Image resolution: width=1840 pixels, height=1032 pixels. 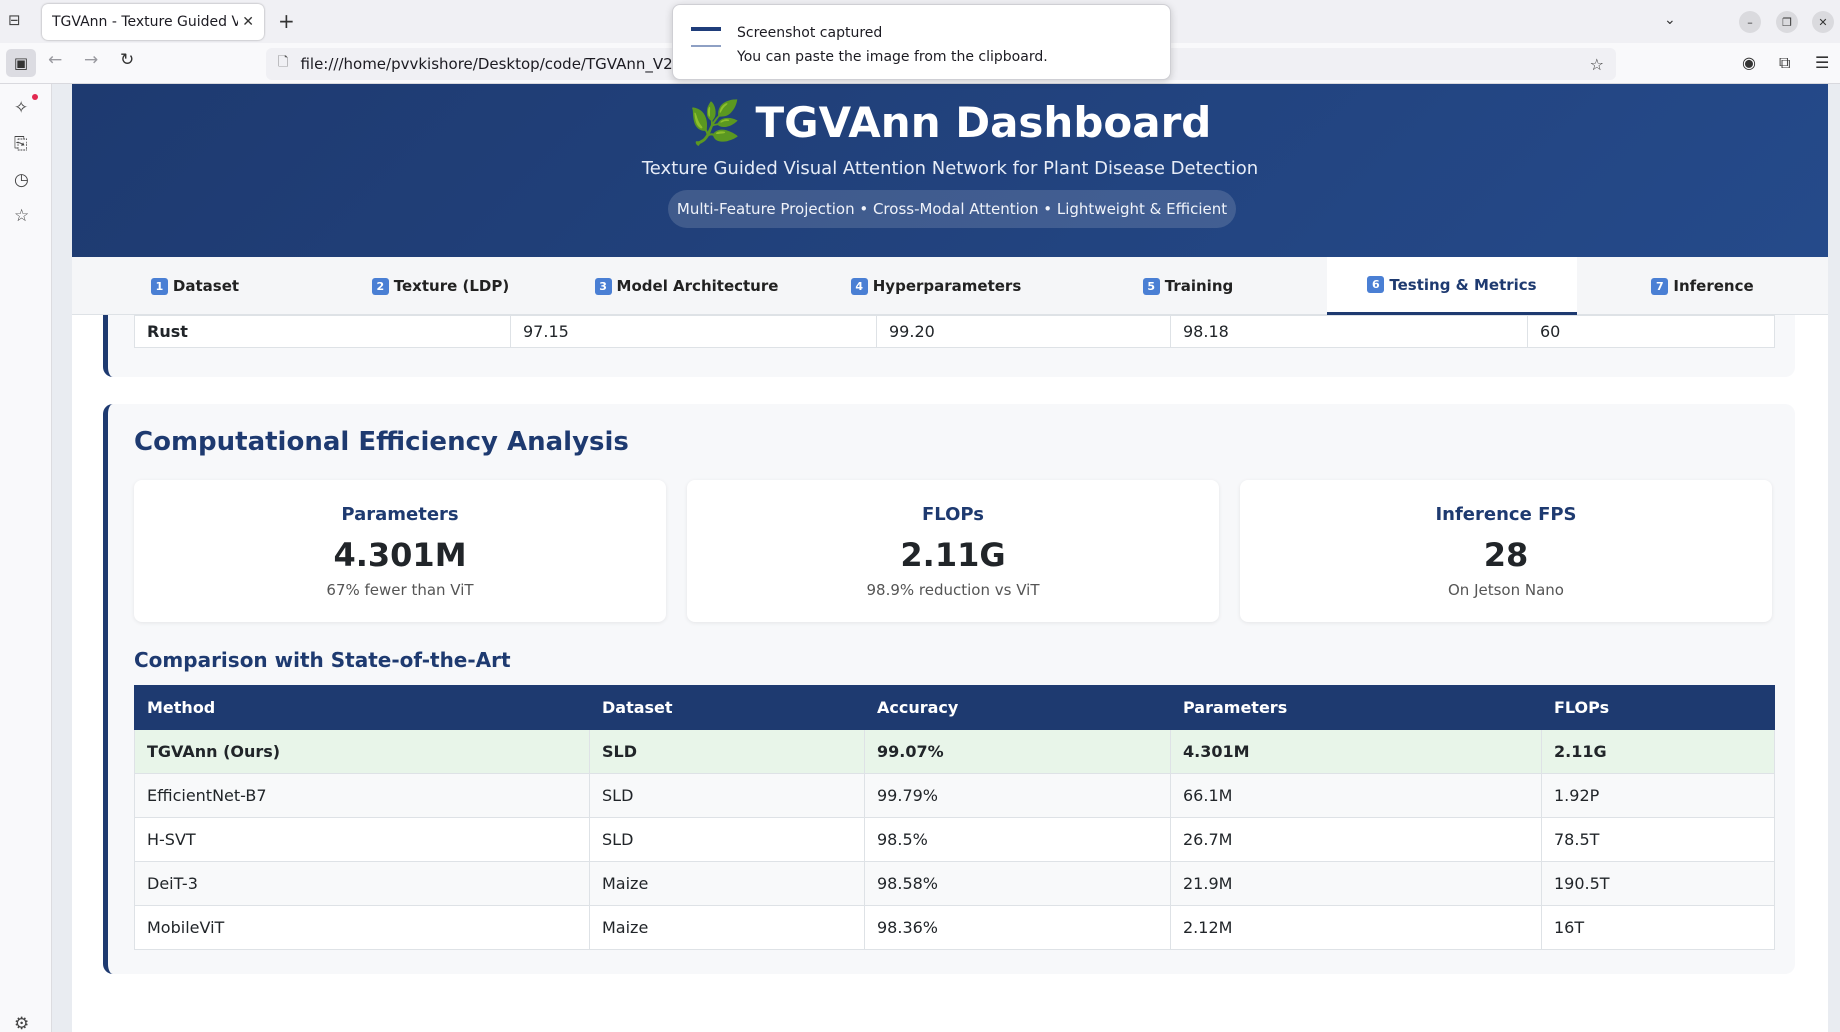 I want to click on tab-list-icon: ⊟, so click(x=14, y=20).